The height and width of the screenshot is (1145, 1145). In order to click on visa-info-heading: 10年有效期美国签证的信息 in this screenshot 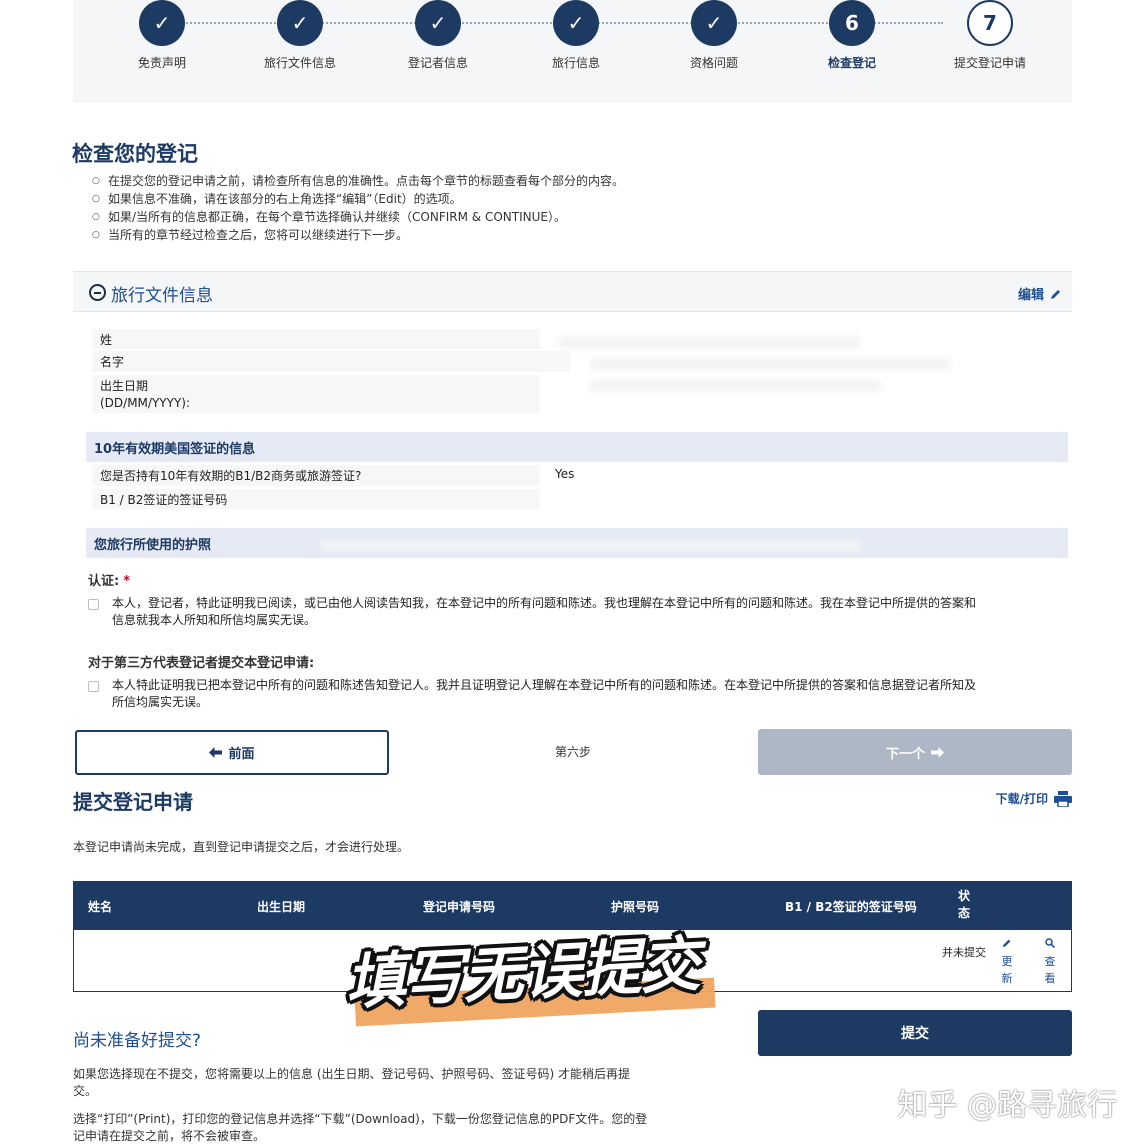, I will do `click(577, 447)`.